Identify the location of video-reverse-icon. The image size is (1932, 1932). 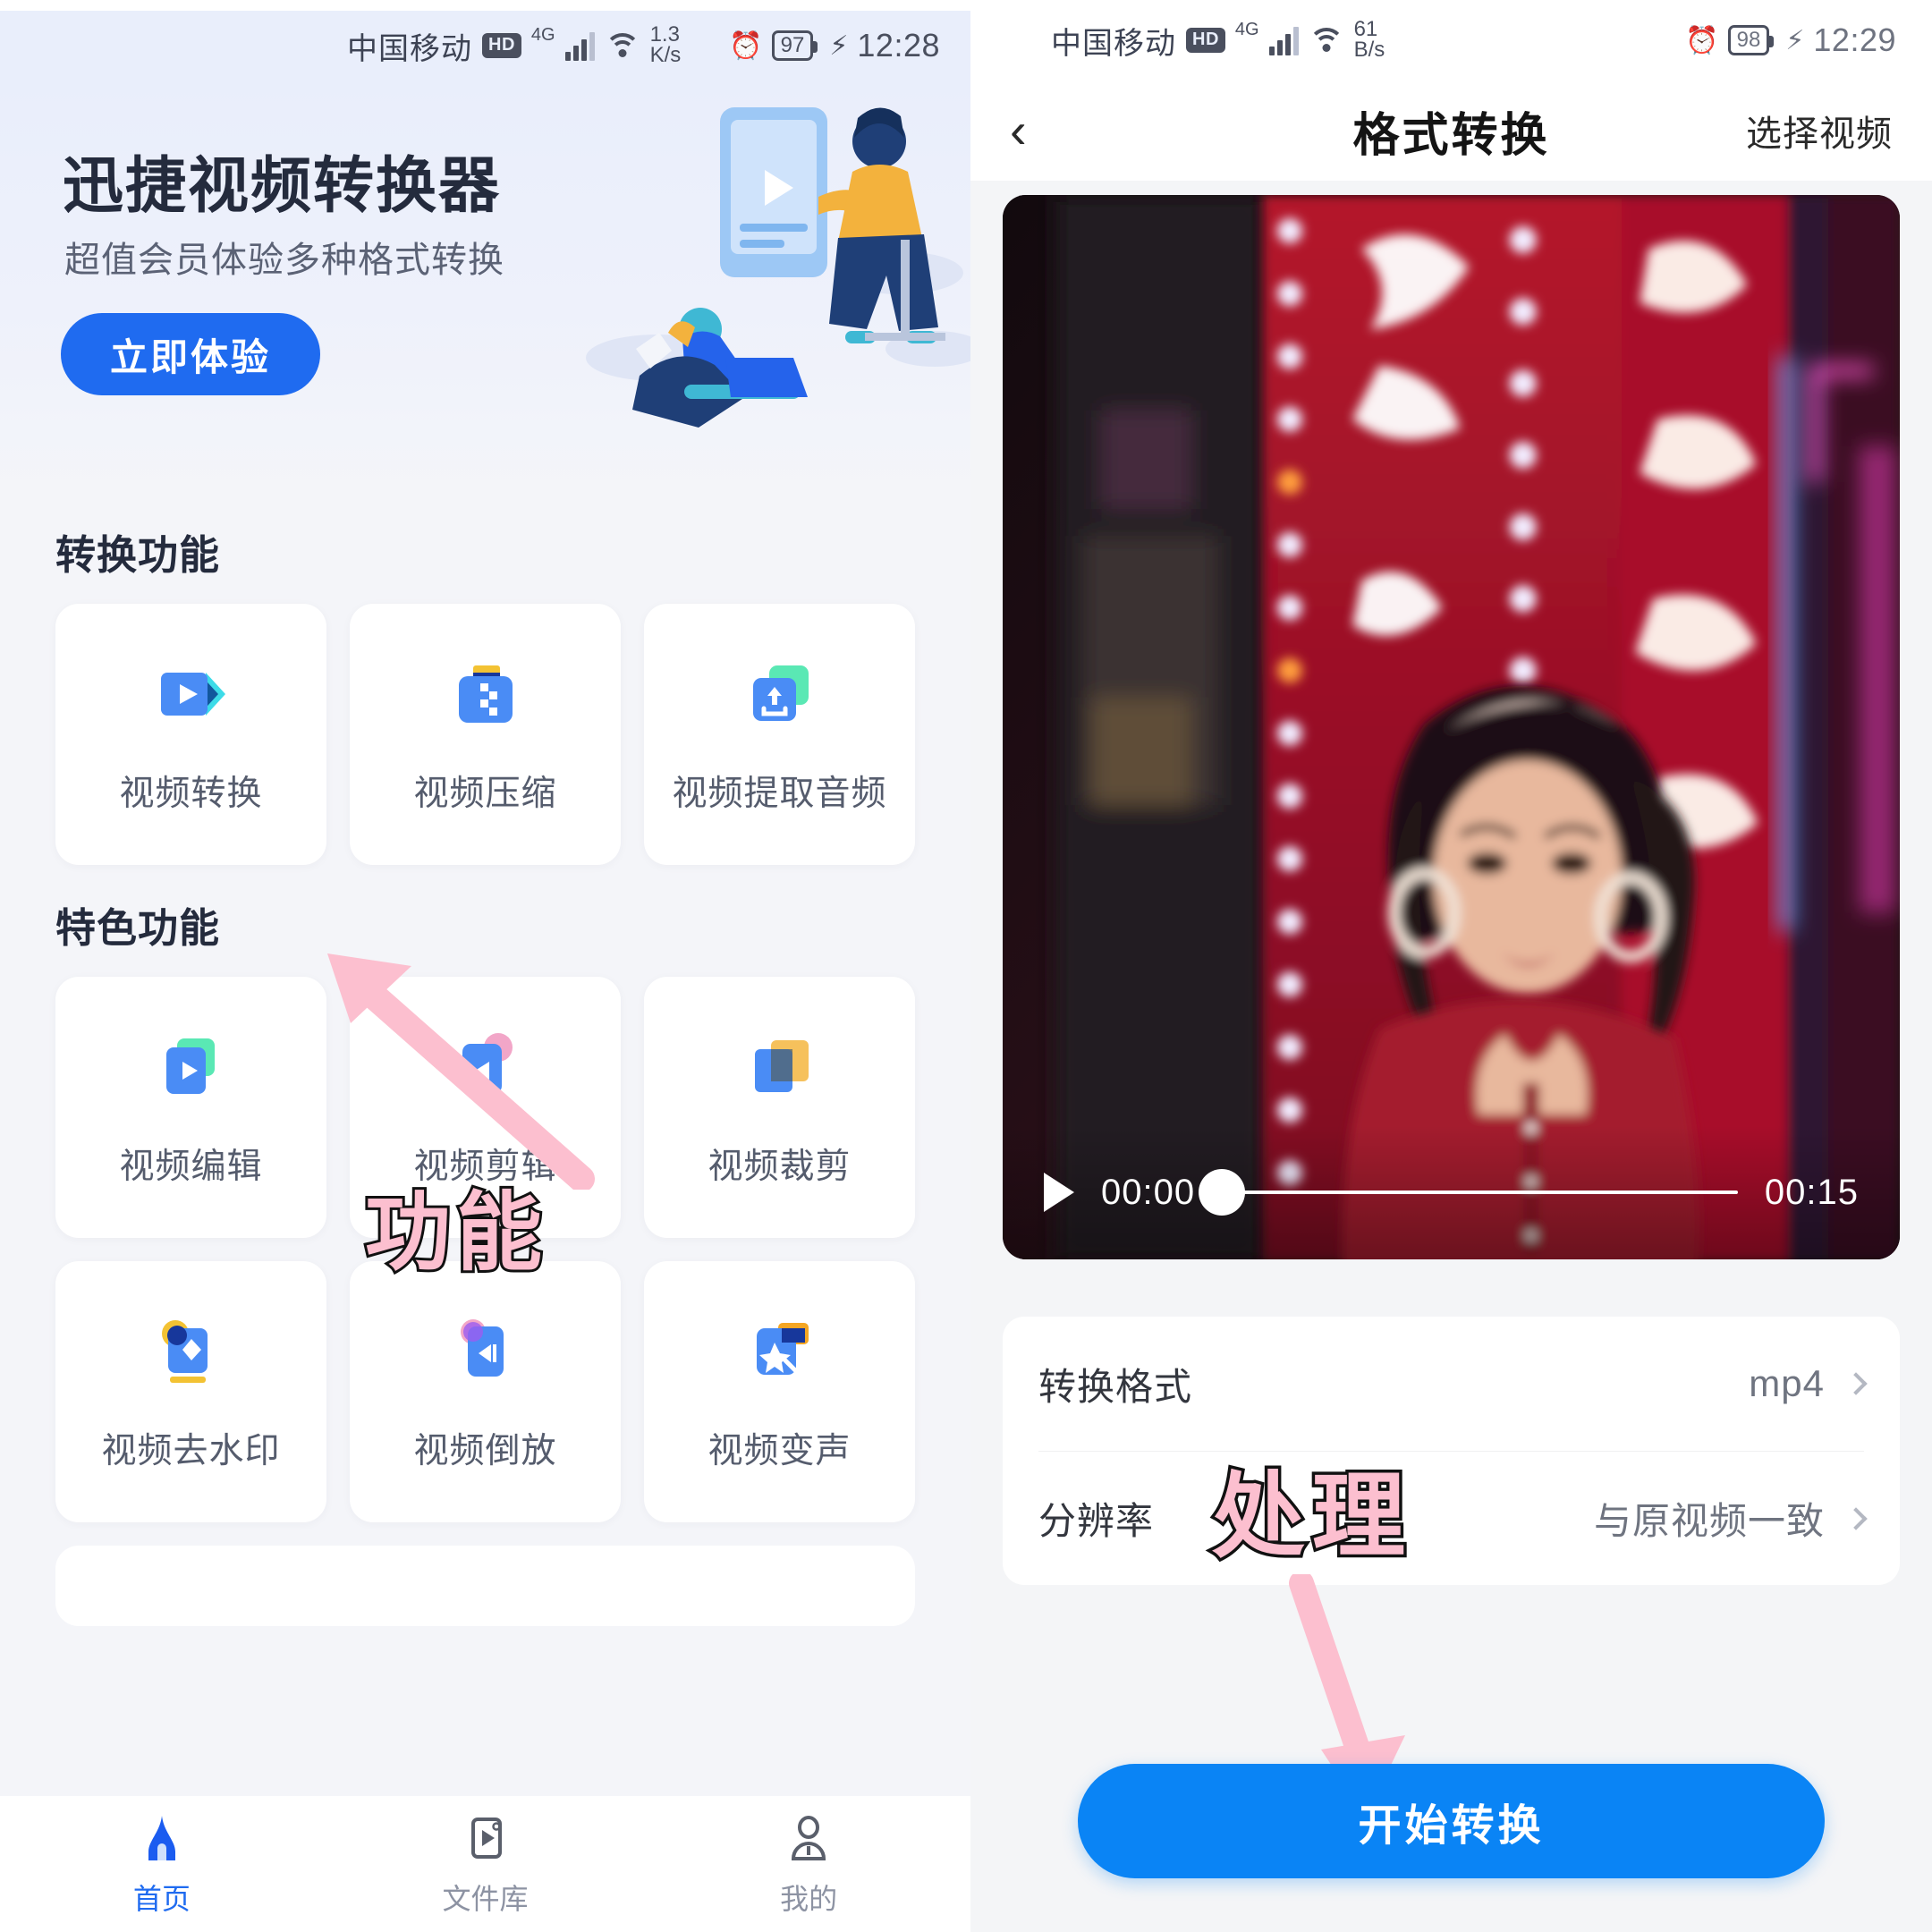
(482, 1348).